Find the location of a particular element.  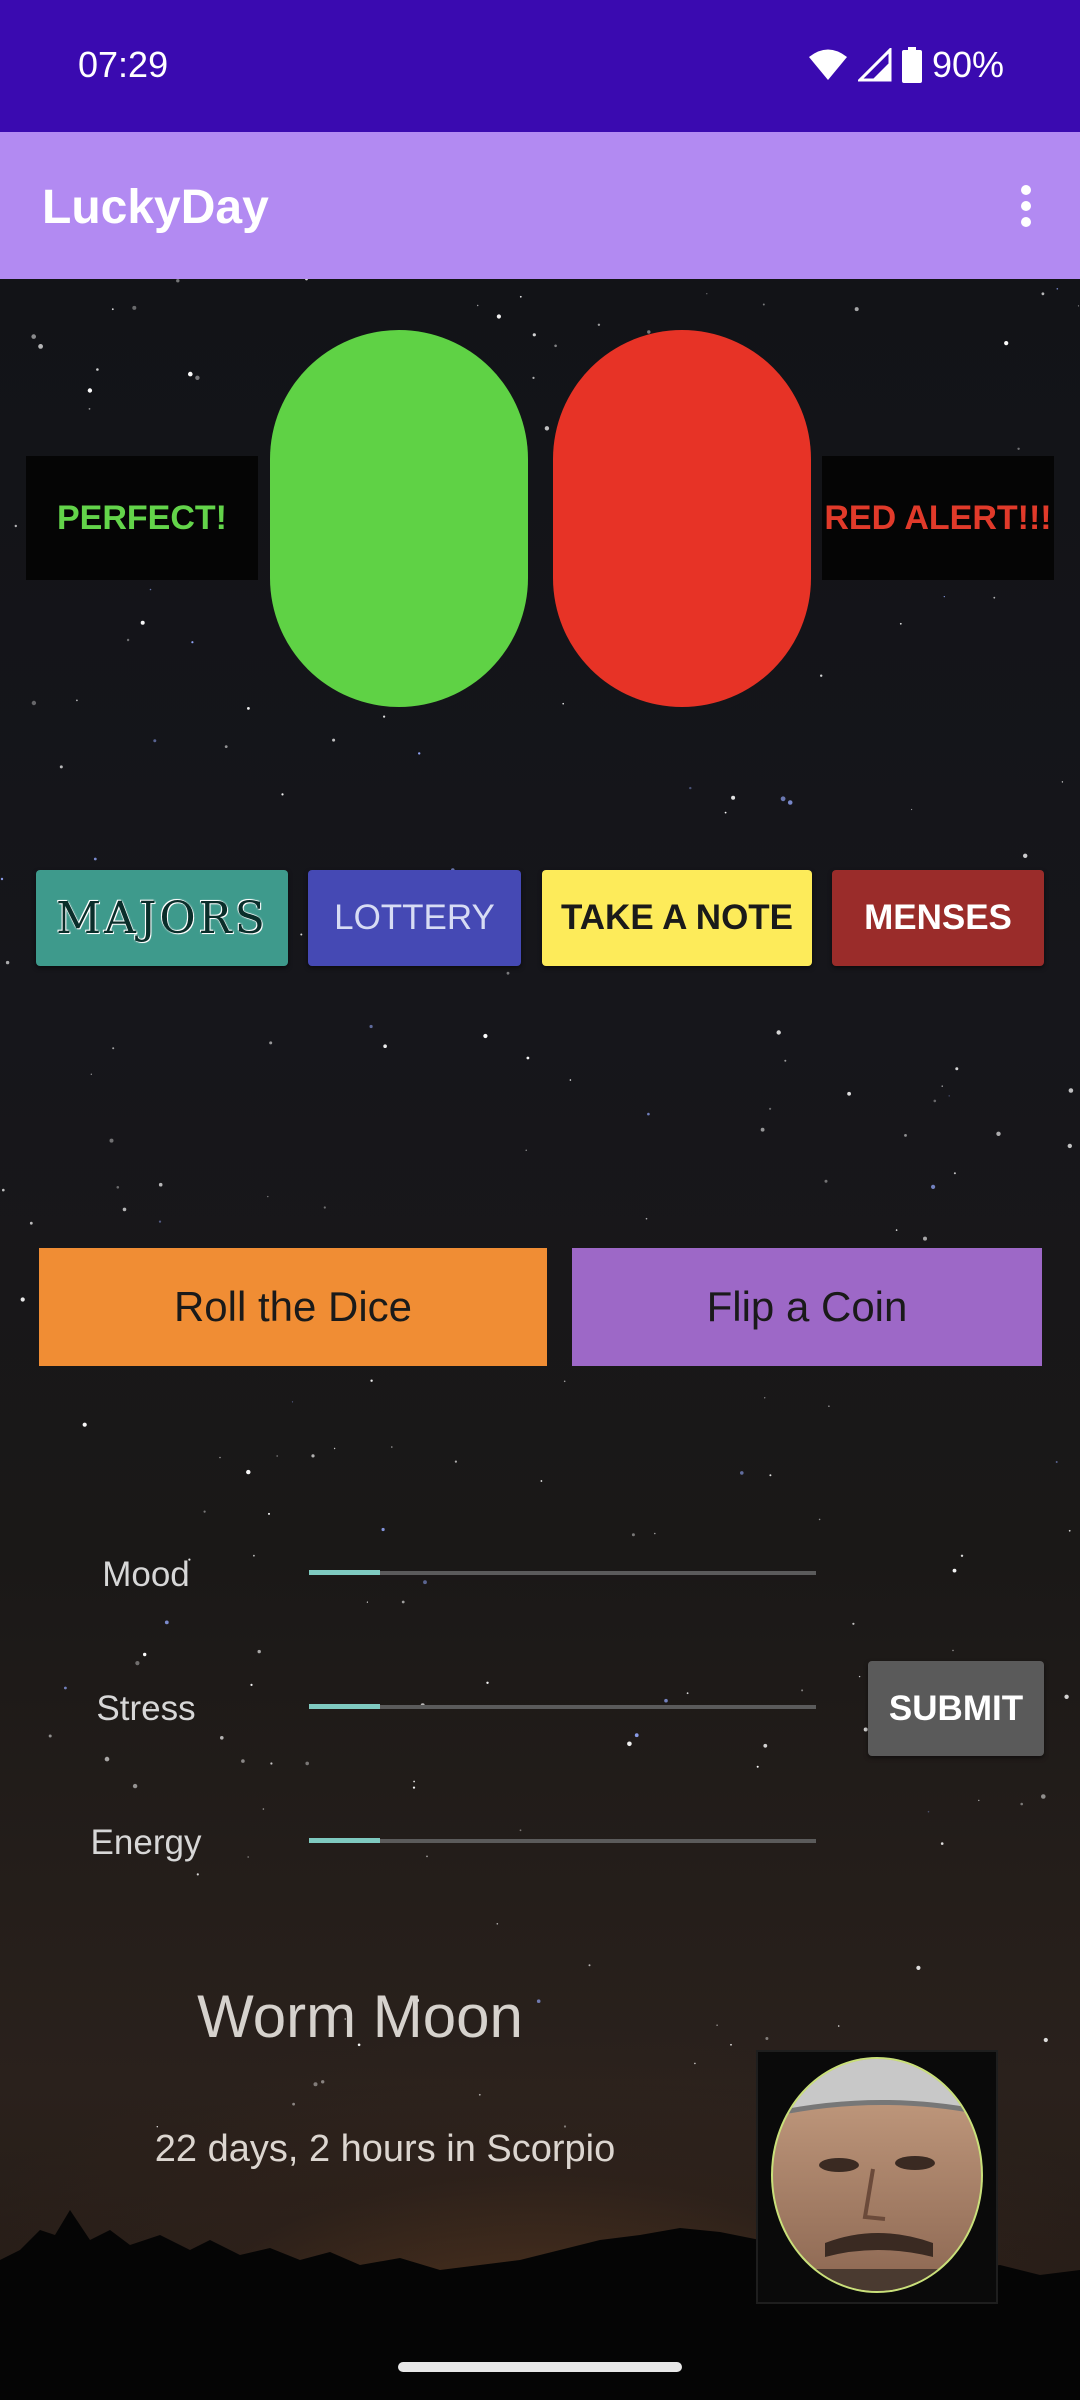

status-icons: 90% is located at coordinates (906, 65).